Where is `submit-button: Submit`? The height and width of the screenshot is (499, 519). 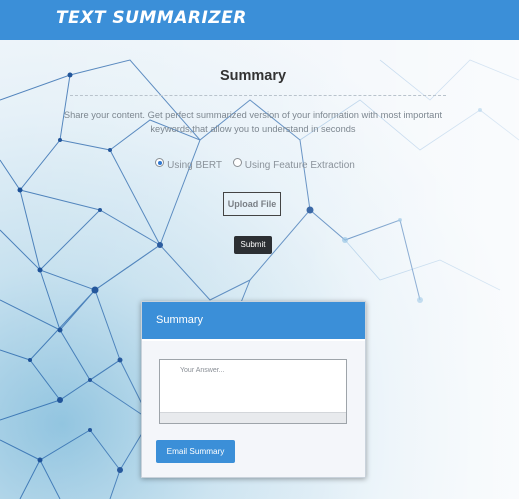
submit-button: Submit is located at coordinates (253, 245).